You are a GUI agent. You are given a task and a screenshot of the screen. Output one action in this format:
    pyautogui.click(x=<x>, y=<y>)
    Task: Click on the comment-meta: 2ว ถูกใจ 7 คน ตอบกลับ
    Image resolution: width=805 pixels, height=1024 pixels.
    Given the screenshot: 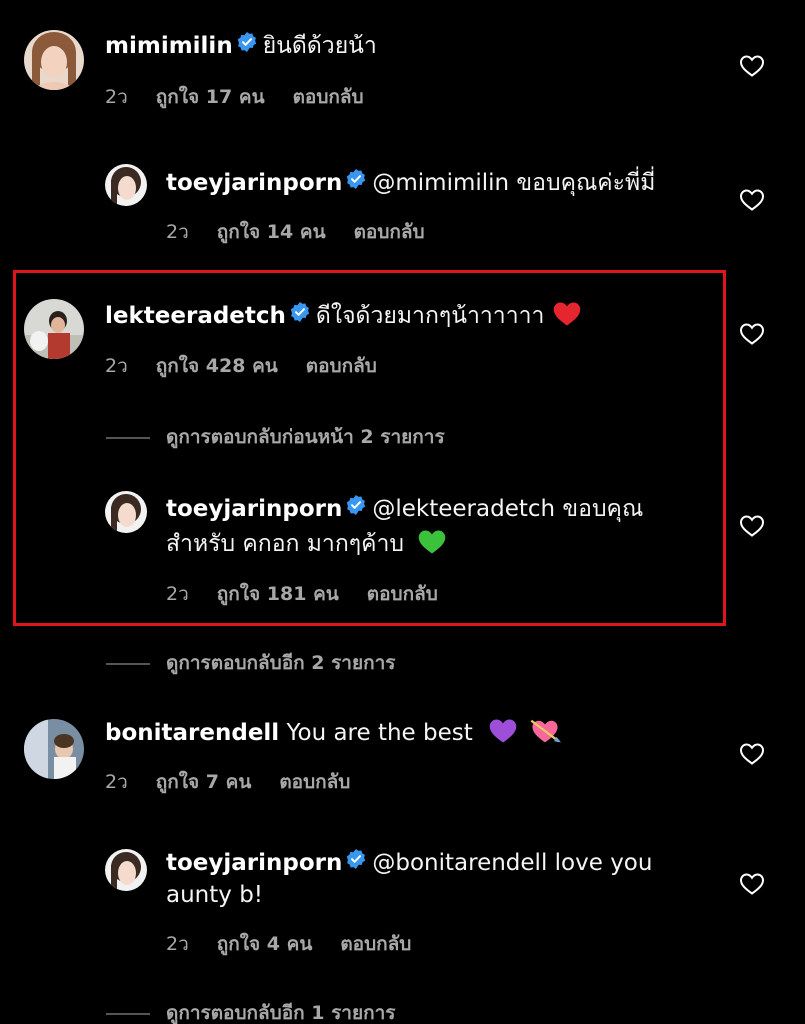 What is the action you would take?
    pyautogui.click(x=241, y=782)
    